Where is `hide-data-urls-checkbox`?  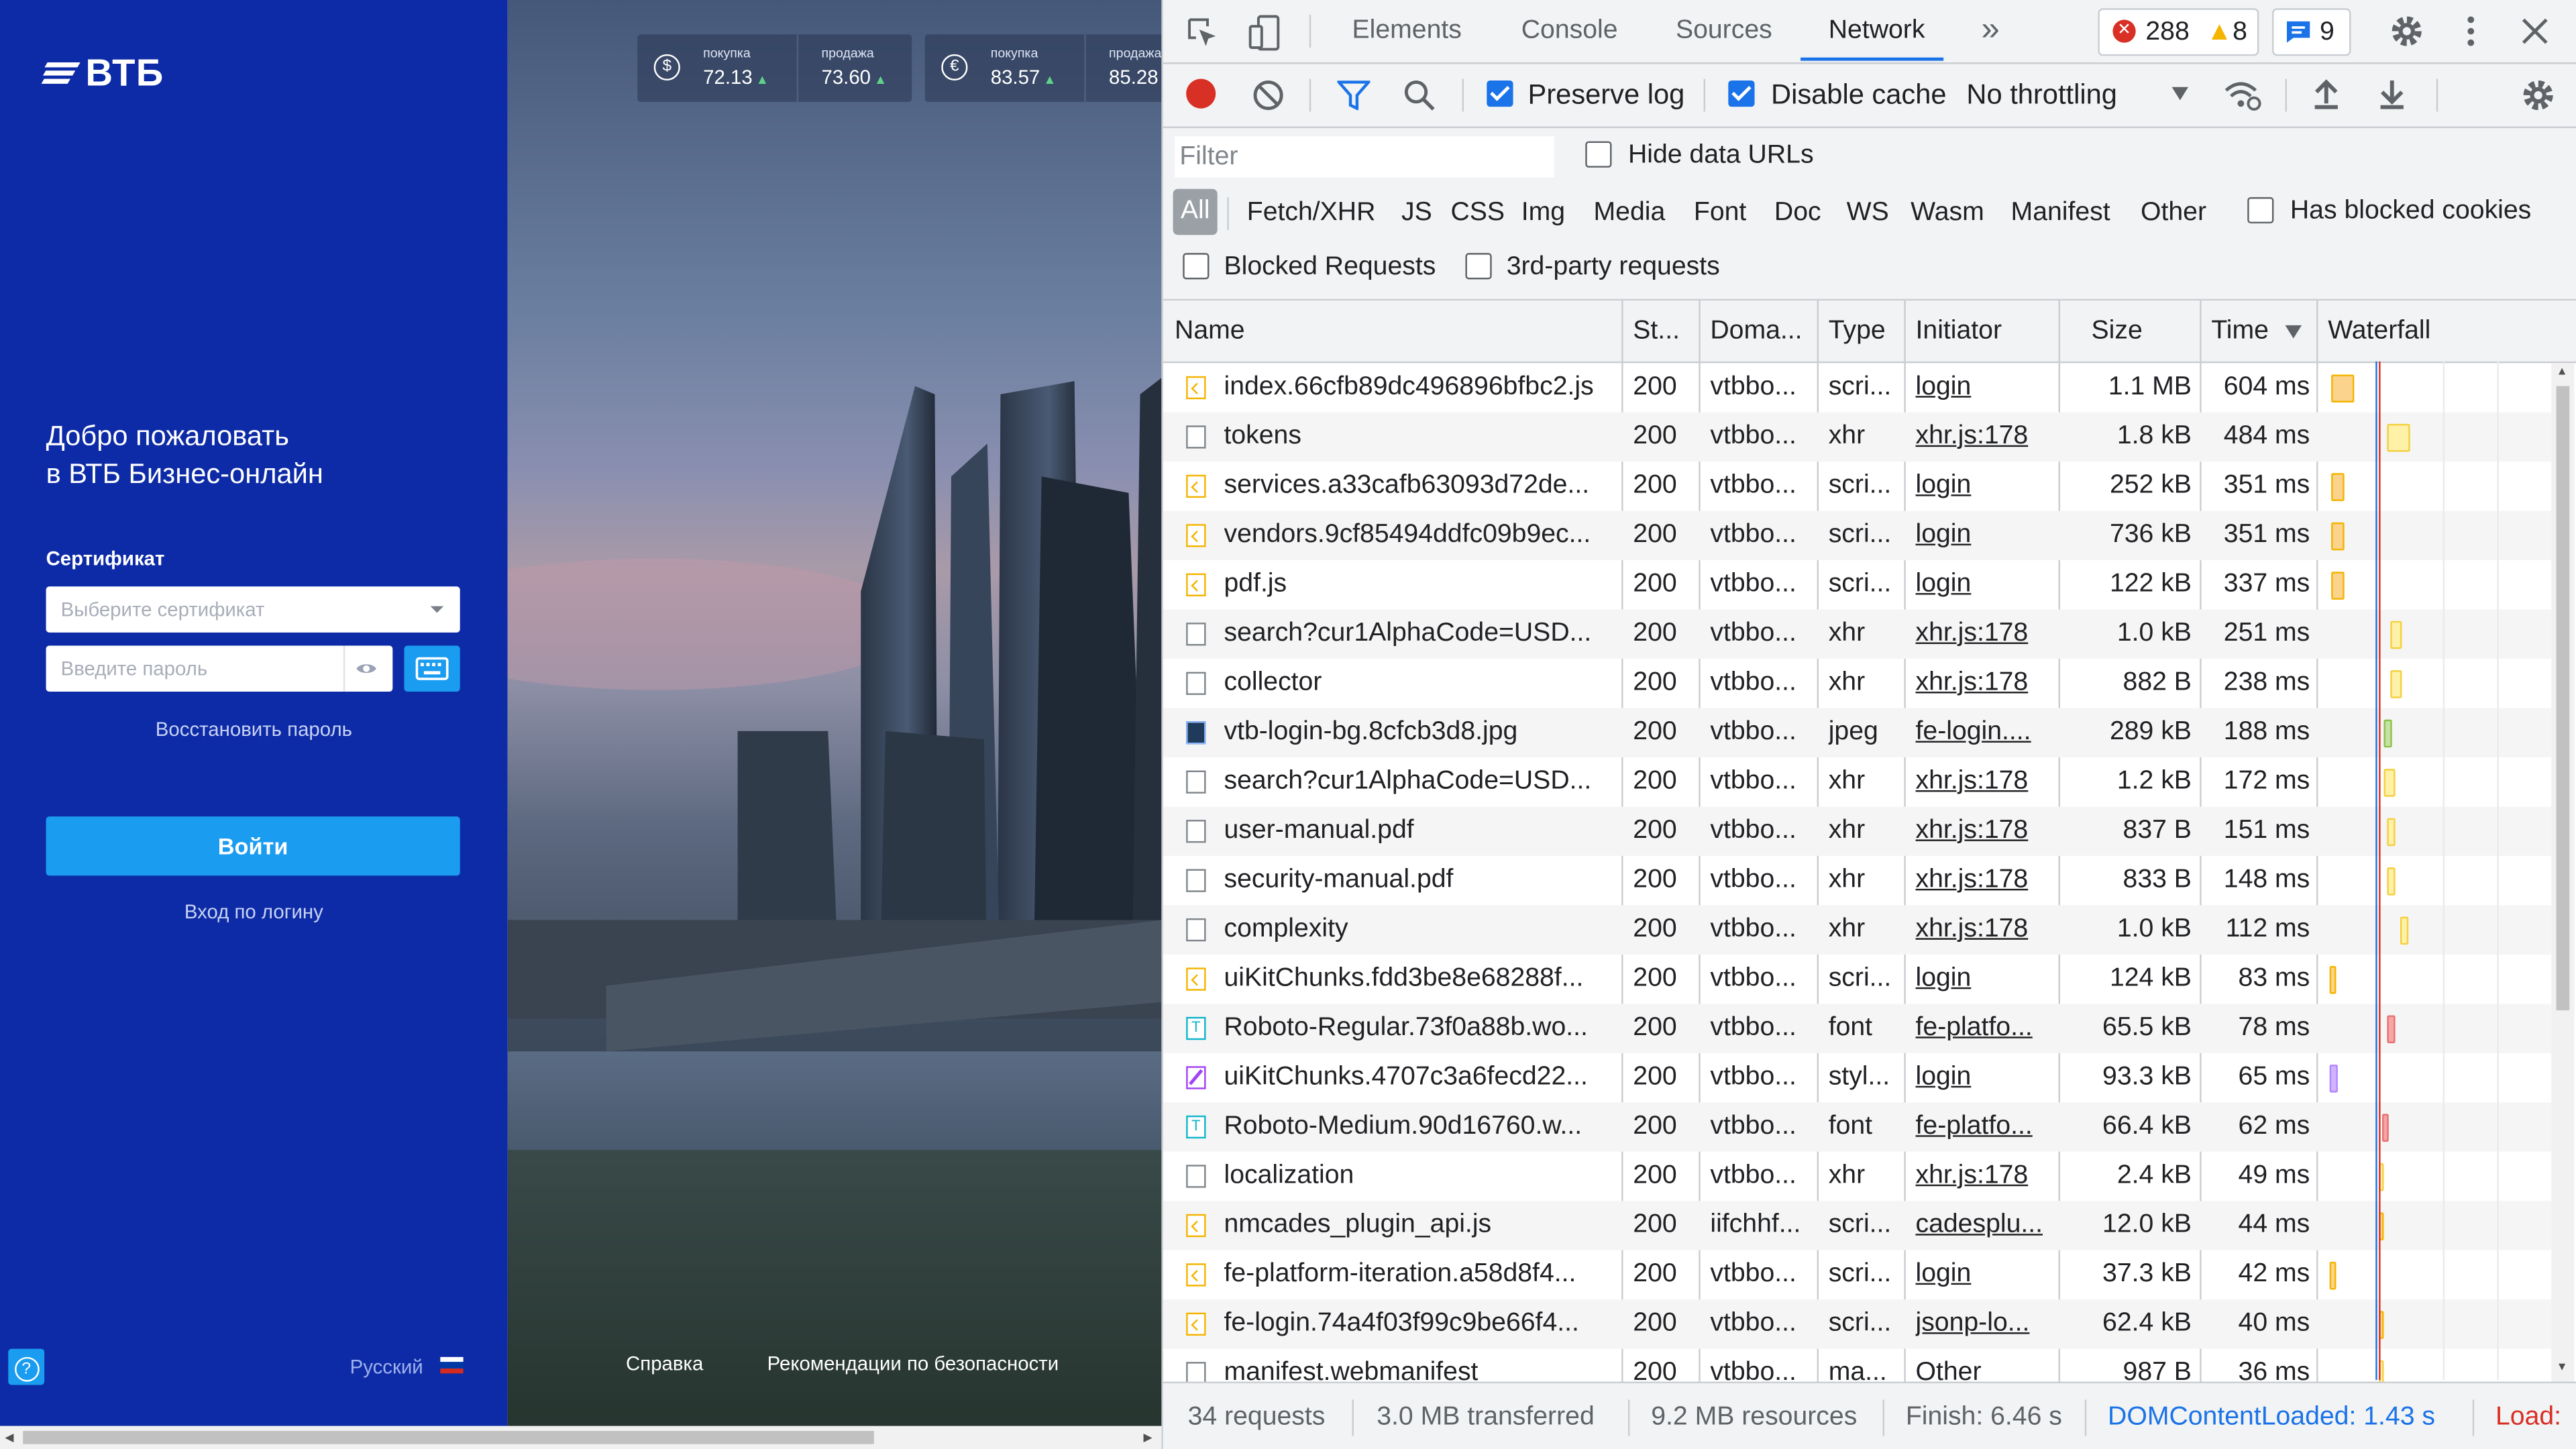
hide-data-urls-checkbox is located at coordinates (1598, 154).